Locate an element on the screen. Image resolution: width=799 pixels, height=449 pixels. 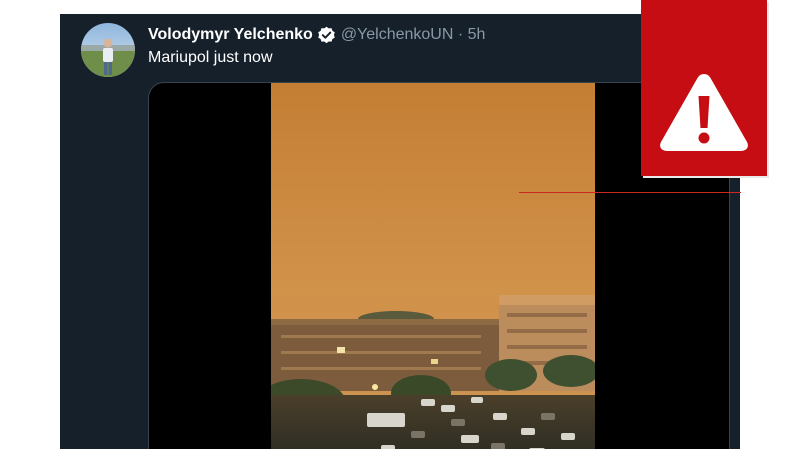
person-avatar-icon is located at coordinates (108, 50).